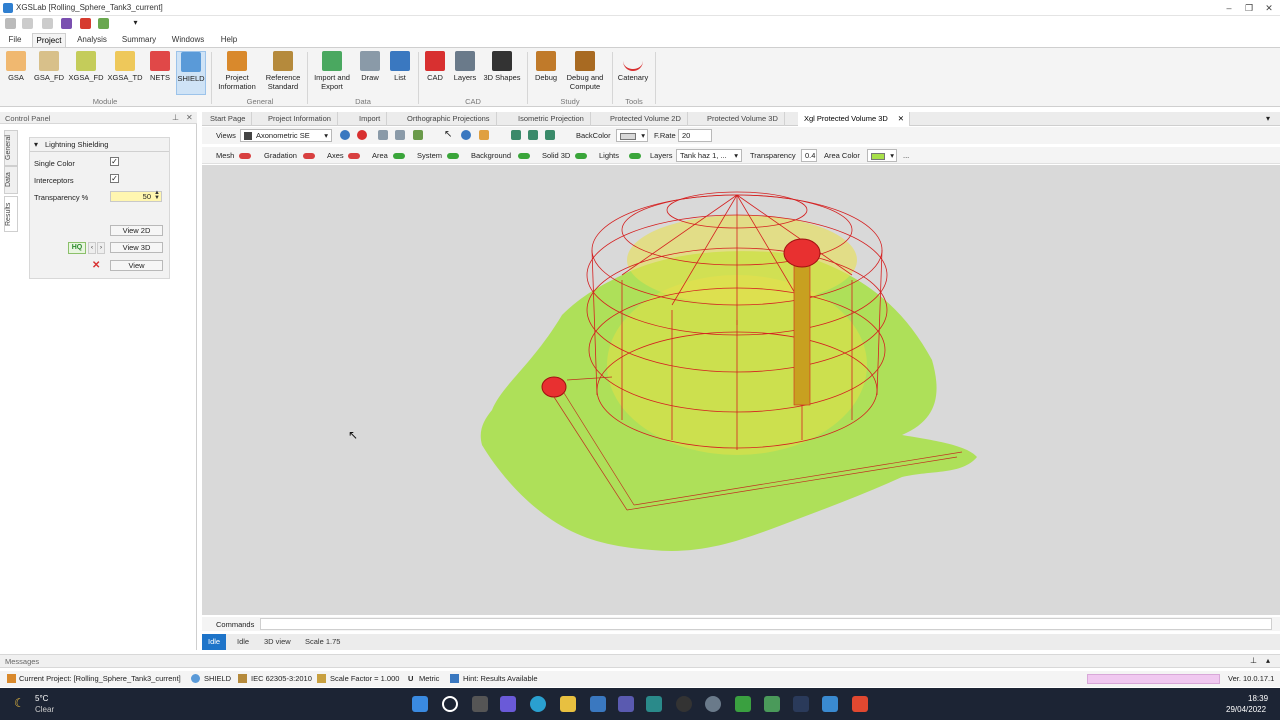 This screenshot has width=1280, height=720. What do you see at coordinates (633, 66) in the screenshot?
I see `catenary-button: Catenary` at bounding box center [633, 66].